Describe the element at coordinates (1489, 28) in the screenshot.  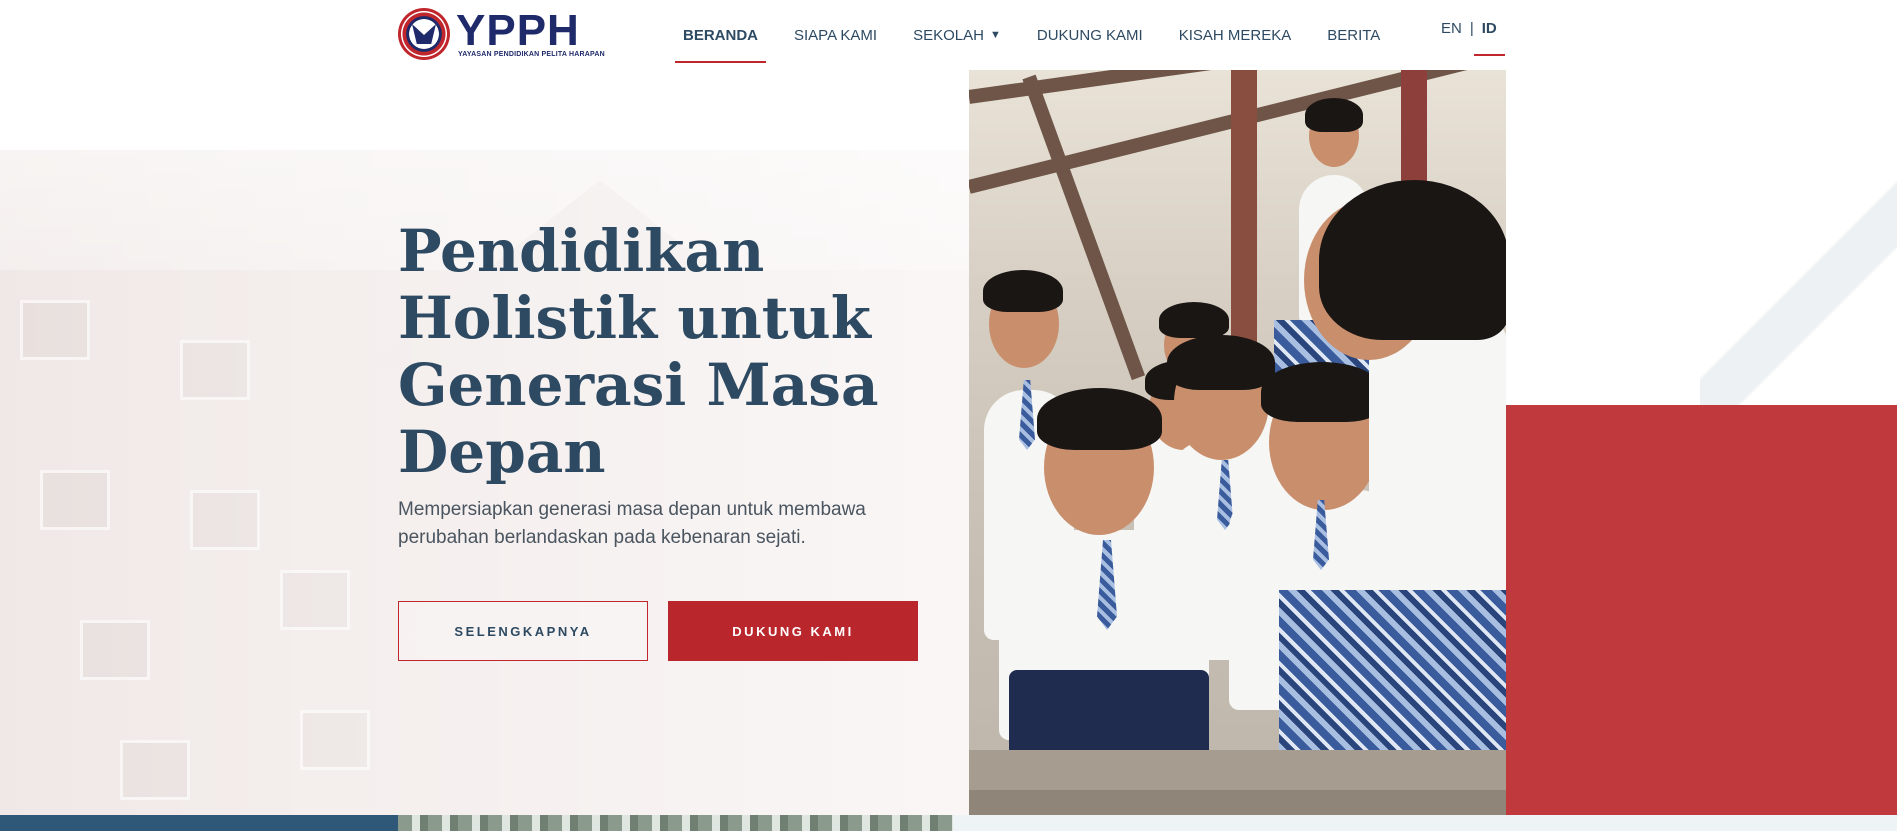
I see `lang-id: ID` at that location.